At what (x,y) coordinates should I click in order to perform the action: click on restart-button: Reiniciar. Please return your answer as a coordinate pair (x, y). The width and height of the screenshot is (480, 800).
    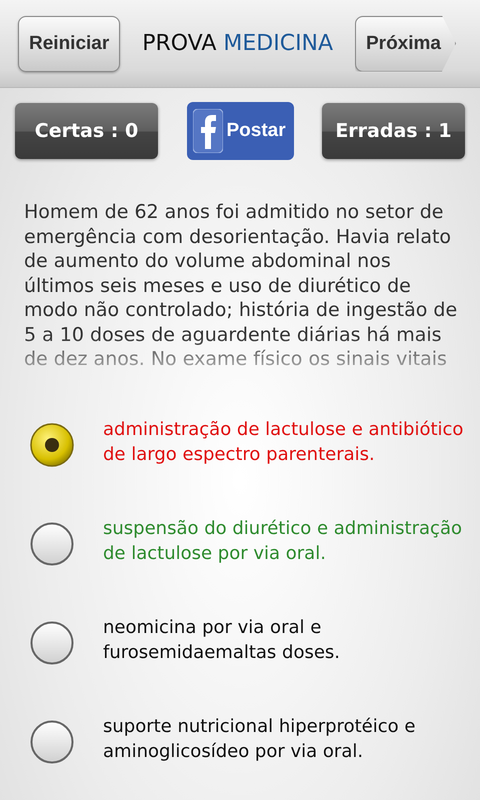
    Looking at the image, I should click on (69, 44).